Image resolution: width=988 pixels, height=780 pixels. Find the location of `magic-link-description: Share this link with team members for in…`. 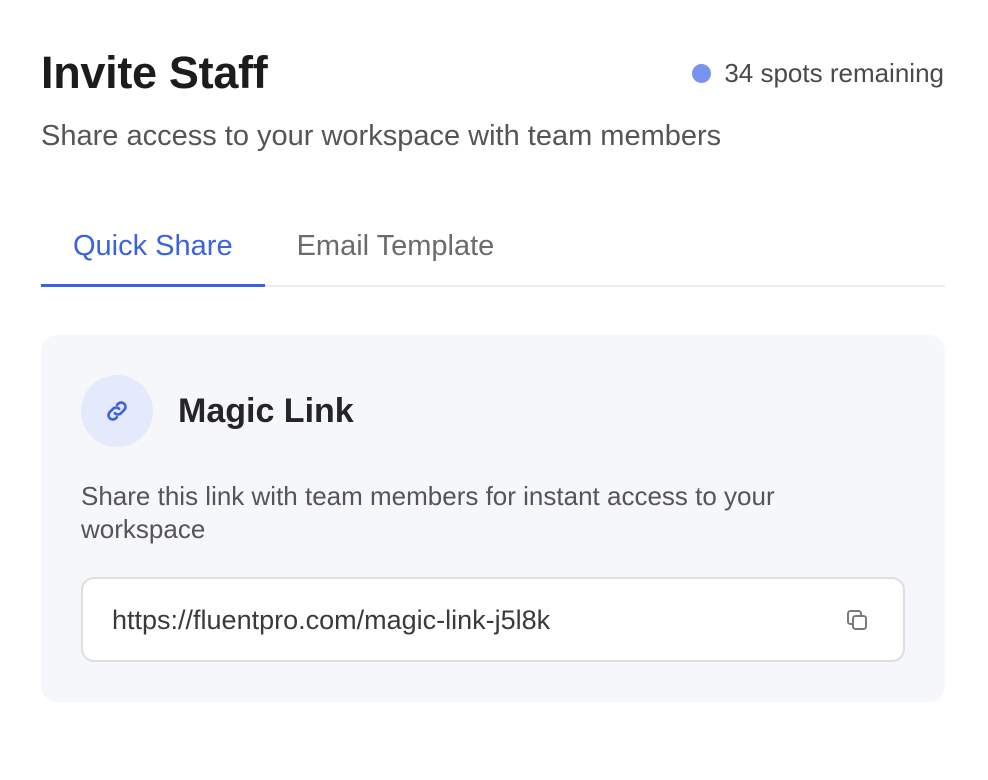

magic-link-description: Share this link with team members for in… is located at coordinates (428, 512).